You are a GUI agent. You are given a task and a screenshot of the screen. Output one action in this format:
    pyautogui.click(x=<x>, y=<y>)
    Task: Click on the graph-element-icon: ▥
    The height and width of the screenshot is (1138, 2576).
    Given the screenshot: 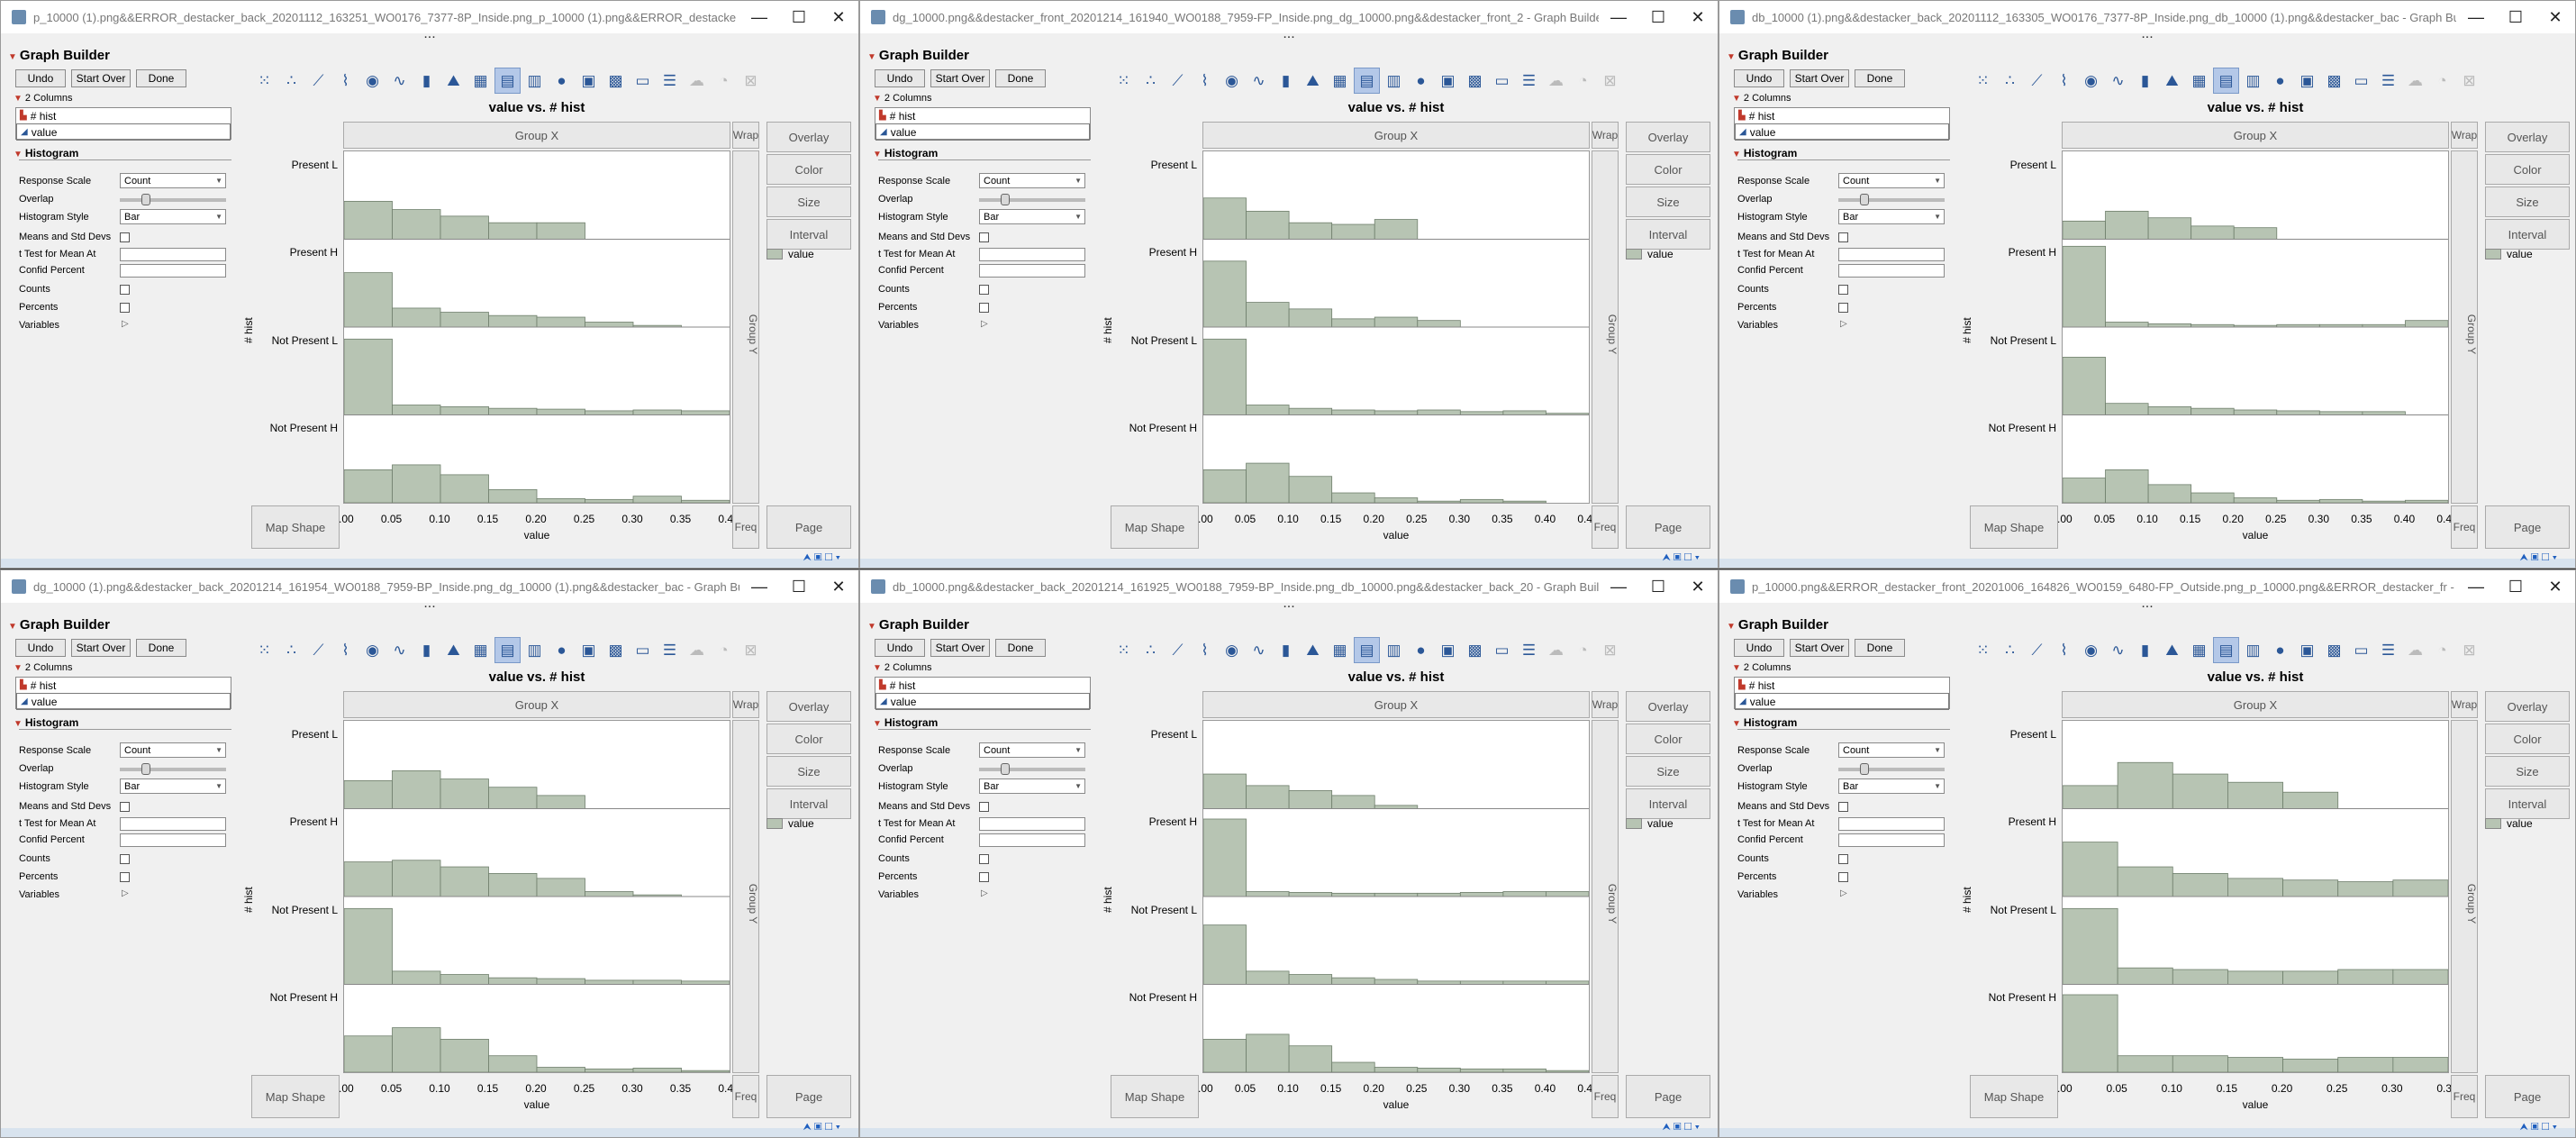 What is the action you would take?
    pyautogui.click(x=2253, y=650)
    